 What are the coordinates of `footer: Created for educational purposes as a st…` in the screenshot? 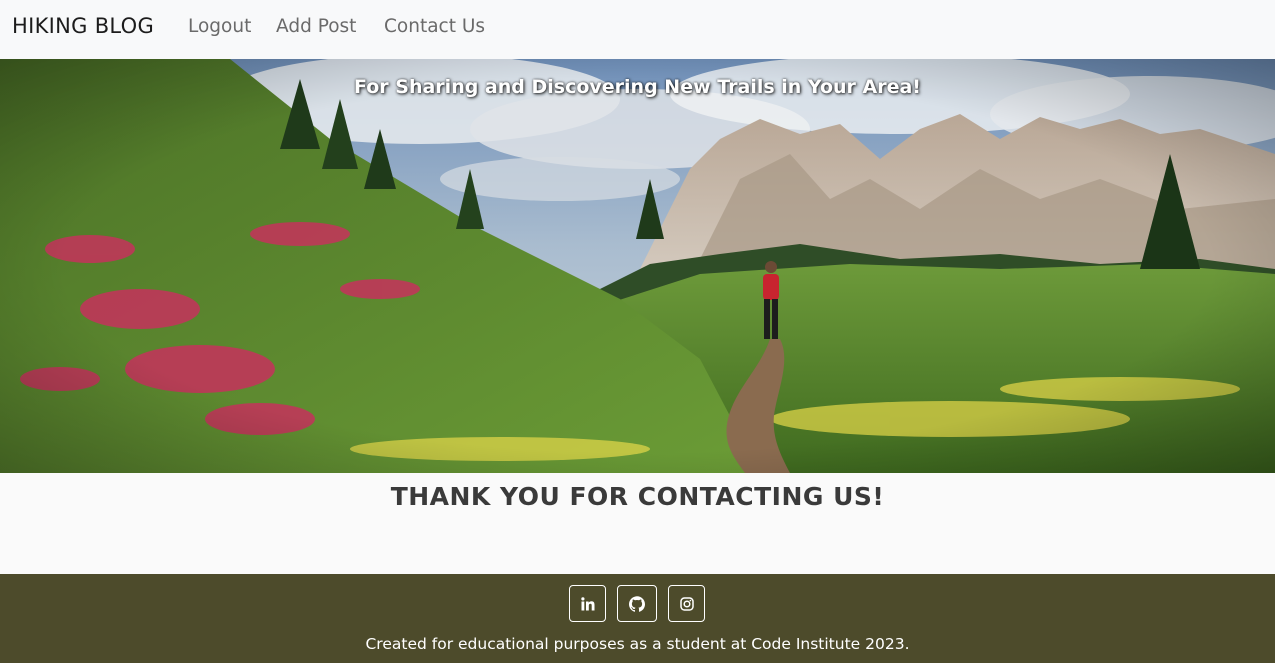 It's located at (637, 618).